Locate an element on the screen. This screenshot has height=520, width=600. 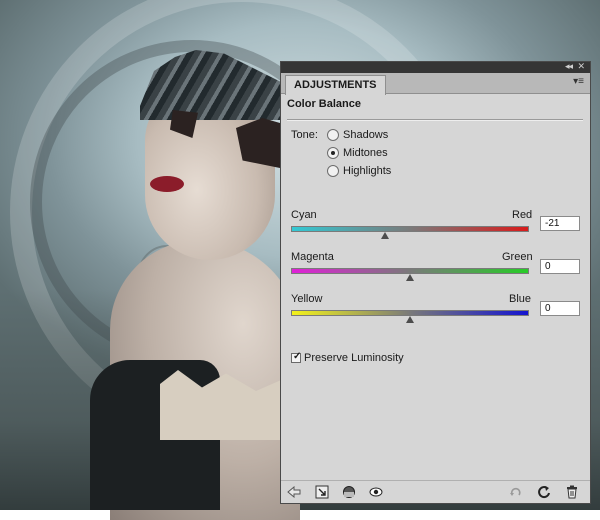
radio-shadows: Shadows is located at coordinates (357, 135).